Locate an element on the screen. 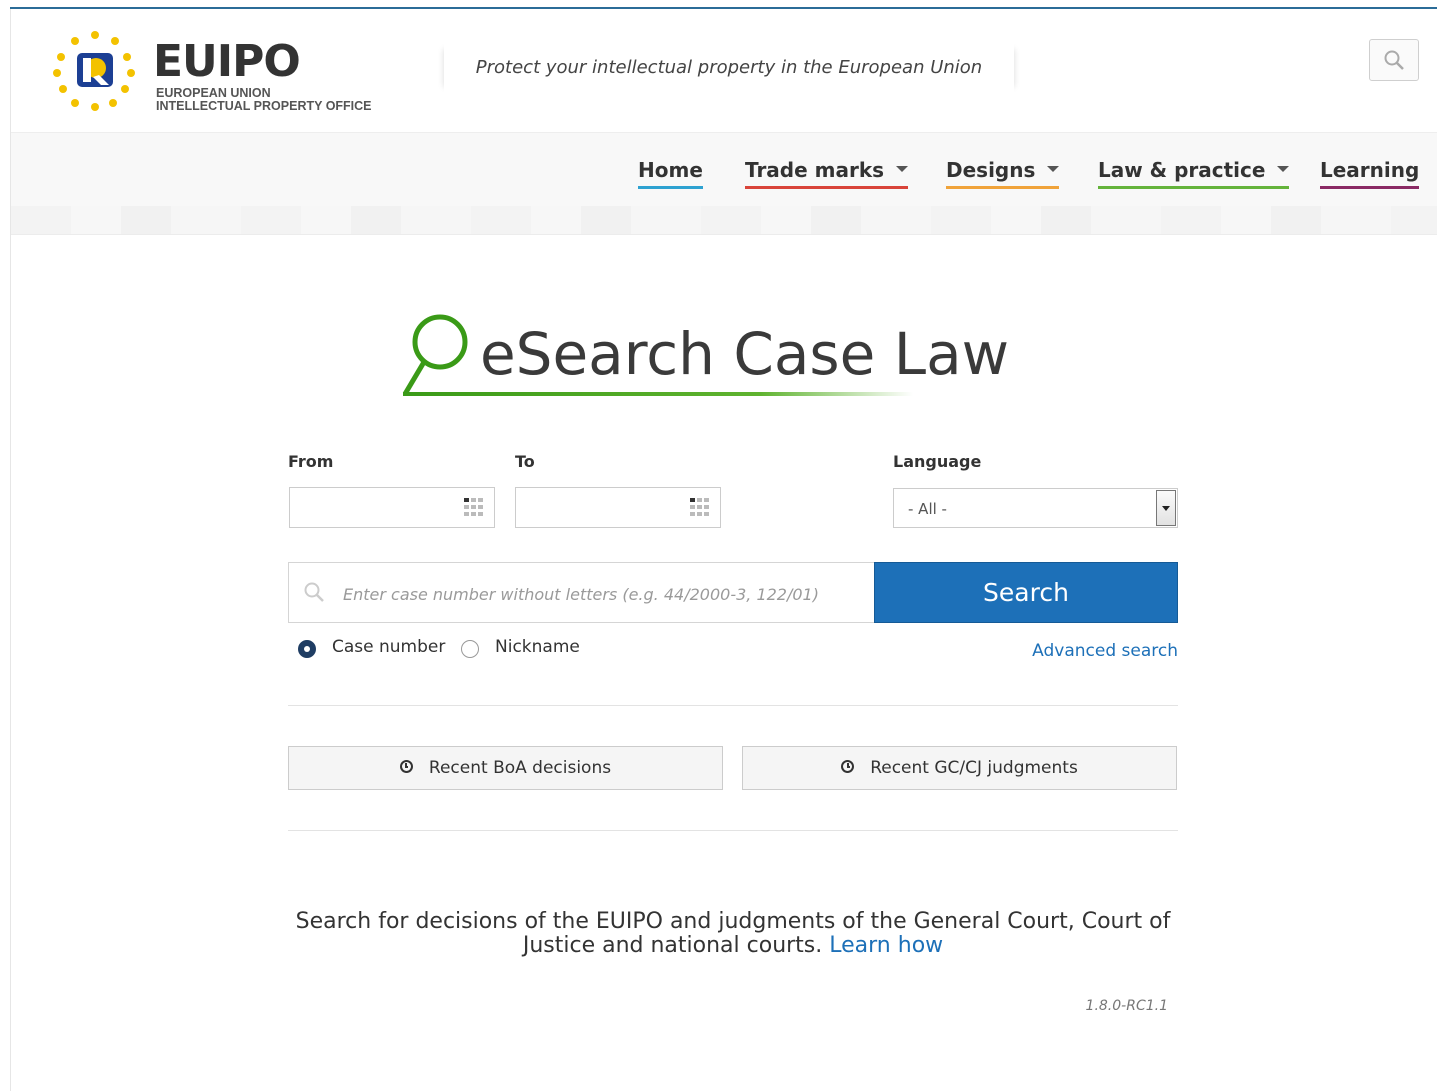 The width and height of the screenshot is (1437, 1091). nav-learning: Learning is located at coordinates (1370, 173).